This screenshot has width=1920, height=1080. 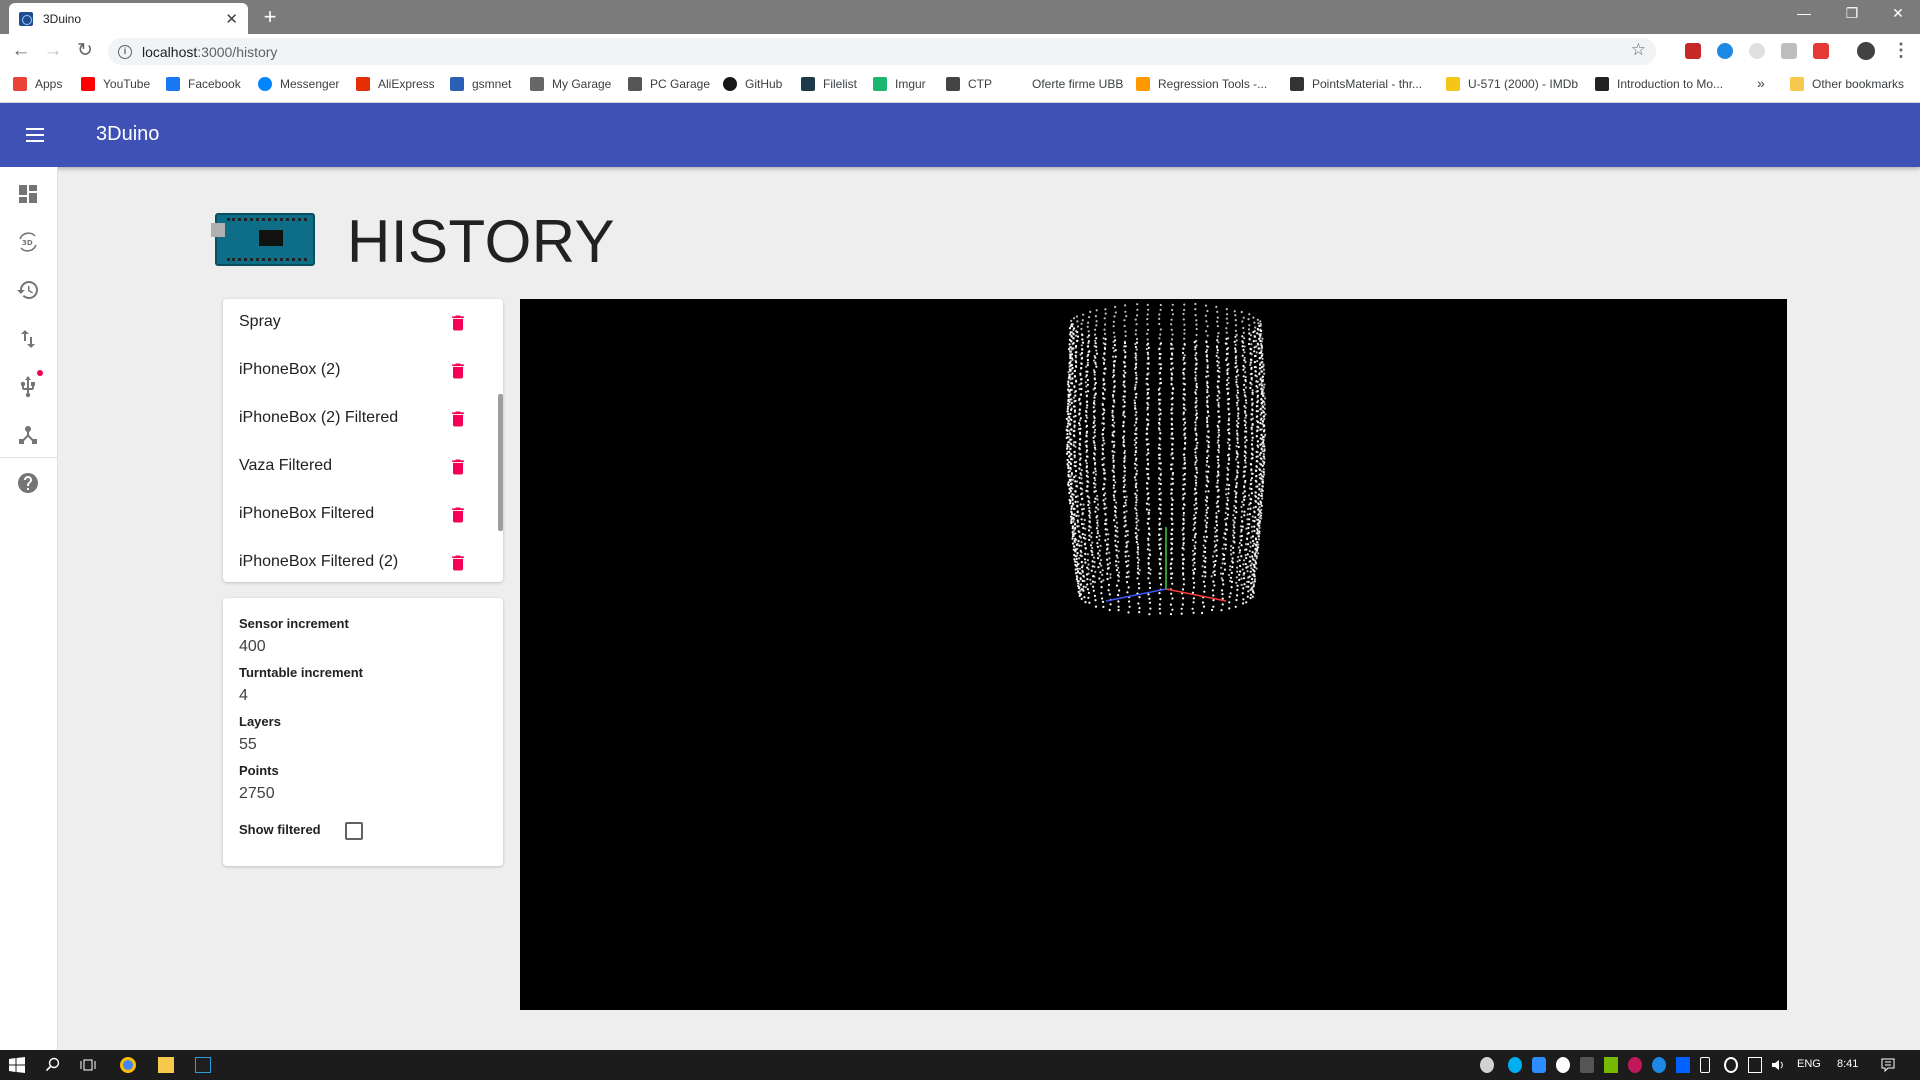 I want to click on bookmark-imgur: Imgur, so click(x=899, y=84).